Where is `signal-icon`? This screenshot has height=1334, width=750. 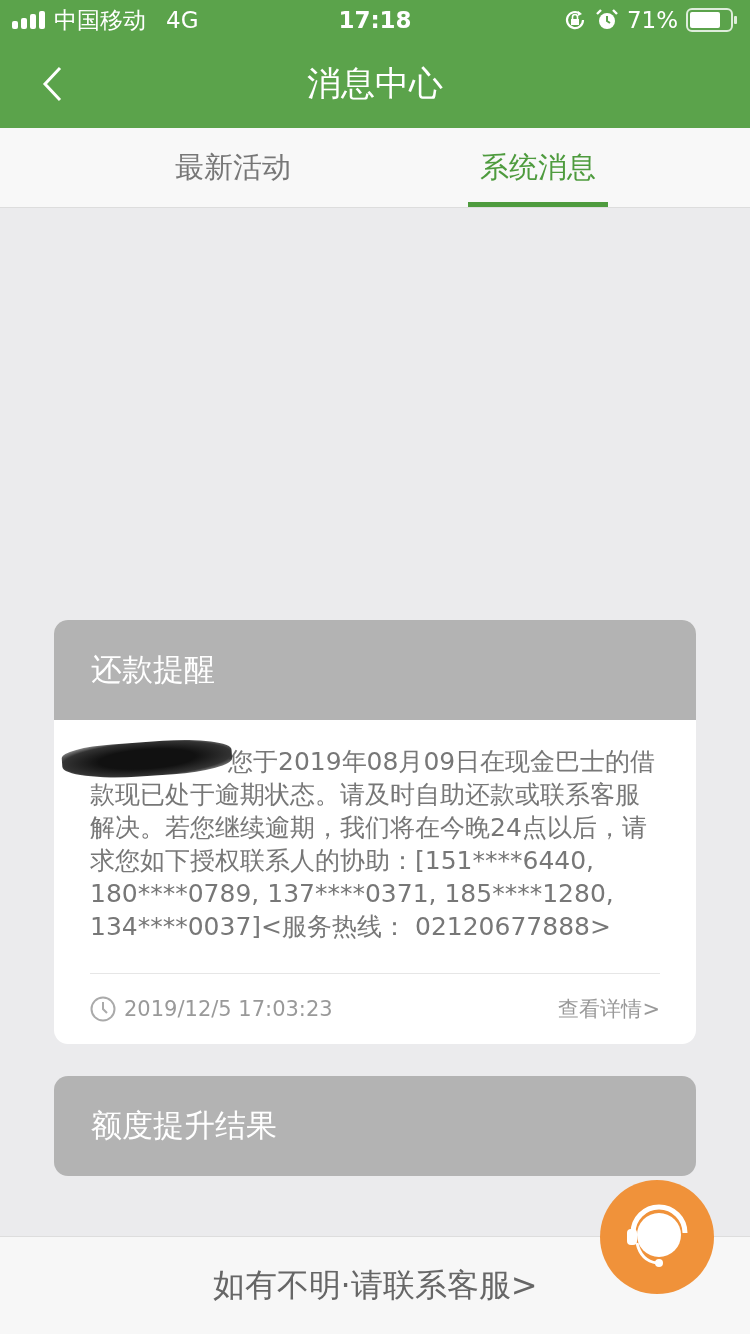
signal-icon is located at coordinates (29, 20).